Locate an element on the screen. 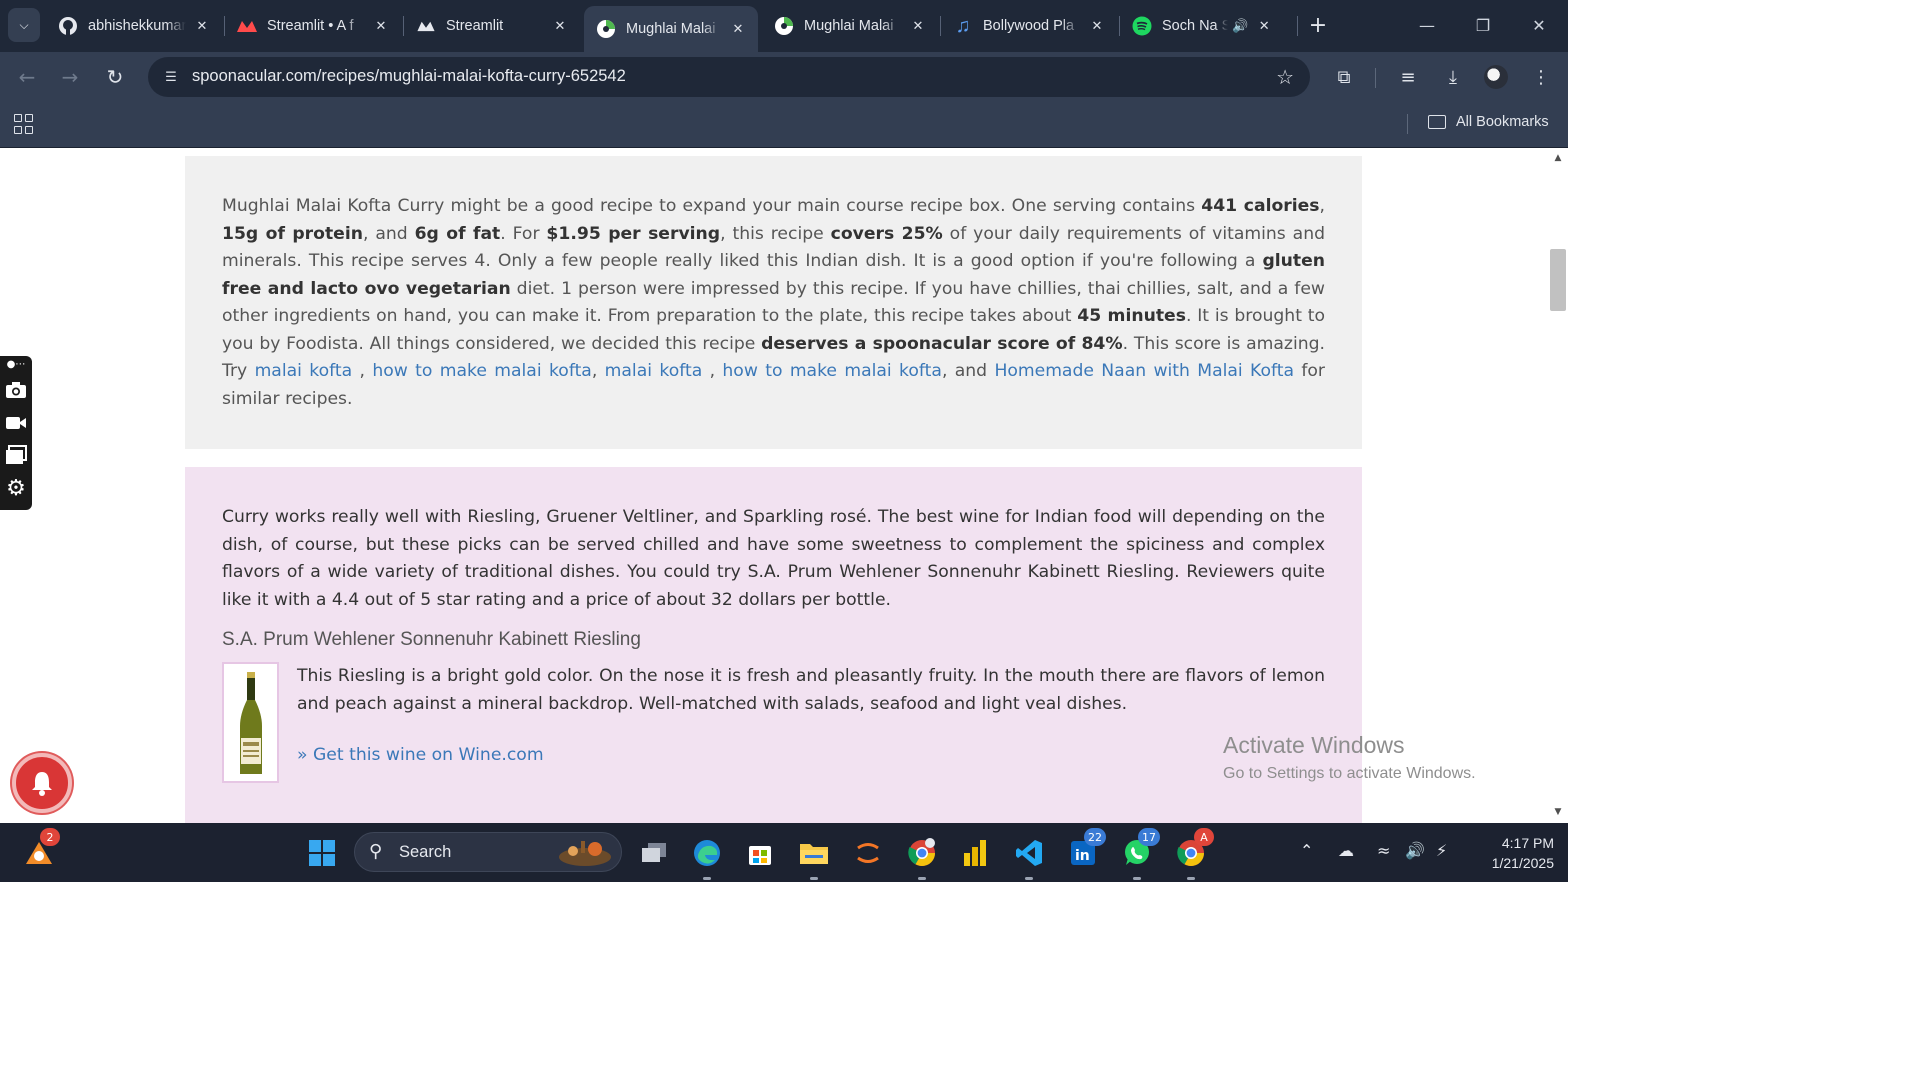 This screenshot has width=1920, height=1080. tab-mughlai-2: Mughlai Malai ✕ is located at coordinates (850, 26).